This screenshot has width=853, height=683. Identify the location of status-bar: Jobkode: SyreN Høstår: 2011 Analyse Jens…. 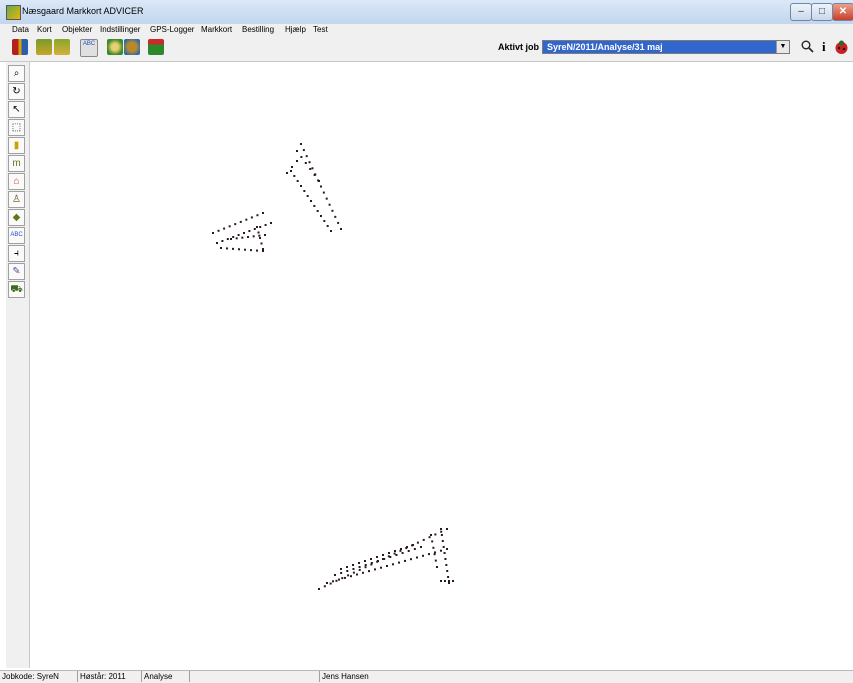
(426, 676).